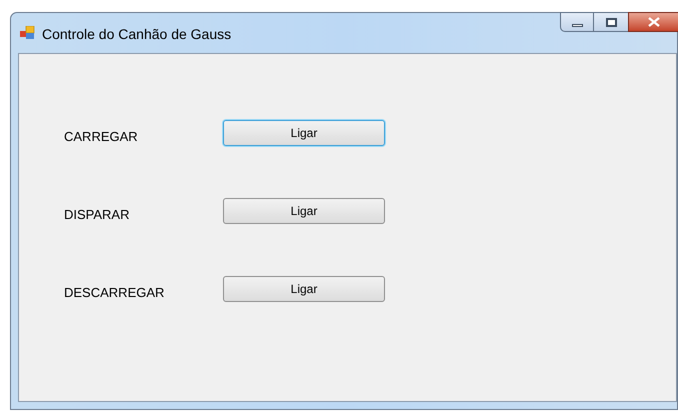 The width and height of the screenshot is (678, 416). What do you see at coordinates (101, 137) in the screenshot?
I see `row-label: CARREGAR` at bounding box center [101, 137].